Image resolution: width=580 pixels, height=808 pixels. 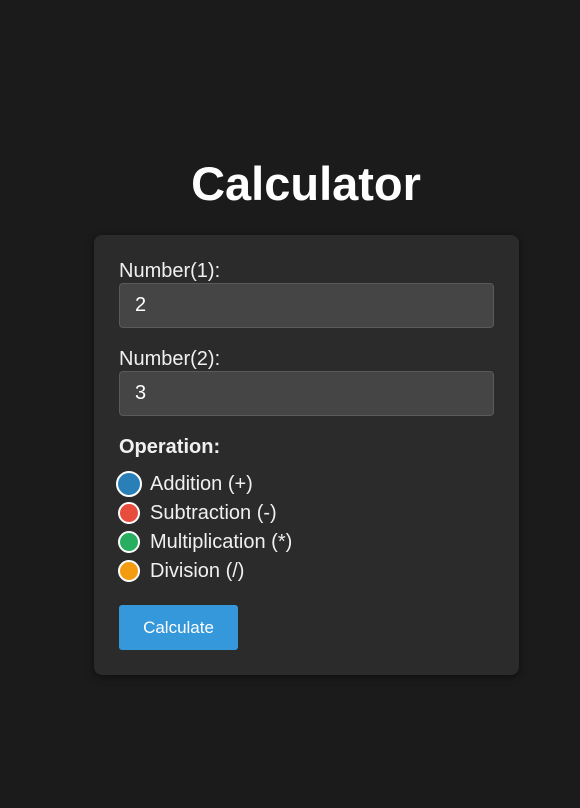 I want to click on radio-addition: Addition (+), so click(x=184, y=484).